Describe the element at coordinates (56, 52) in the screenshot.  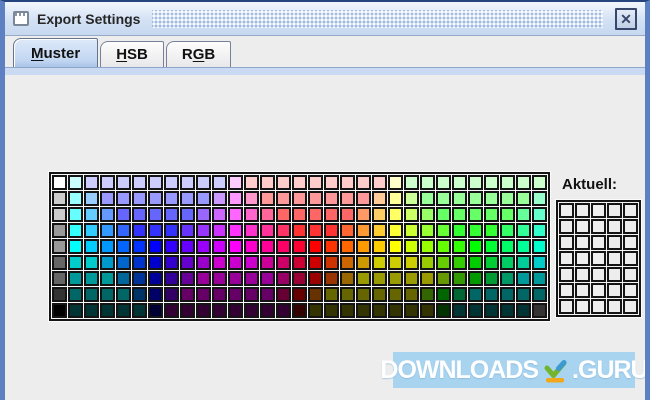
I see `tab-muster: Muster` at that location.